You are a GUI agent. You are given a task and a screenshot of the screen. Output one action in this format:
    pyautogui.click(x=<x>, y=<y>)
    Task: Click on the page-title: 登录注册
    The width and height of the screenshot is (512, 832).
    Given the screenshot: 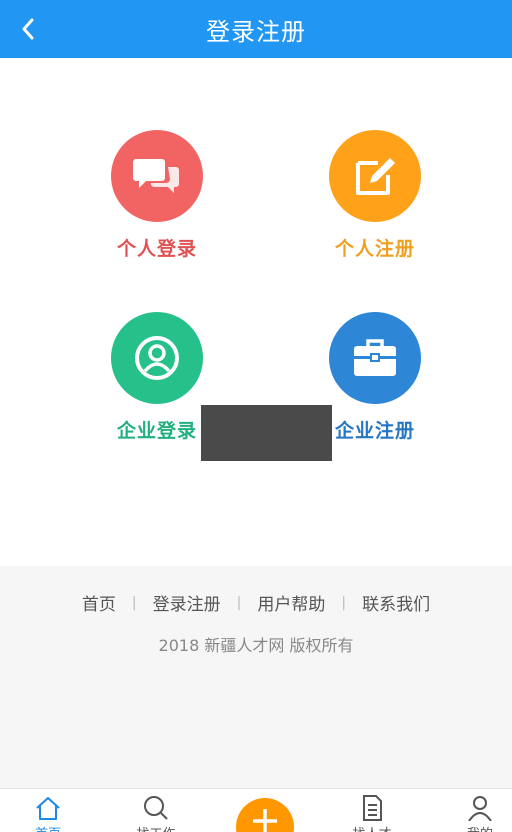 What is the action you would take?
    pyautogui.click(x=256, y=31)
    